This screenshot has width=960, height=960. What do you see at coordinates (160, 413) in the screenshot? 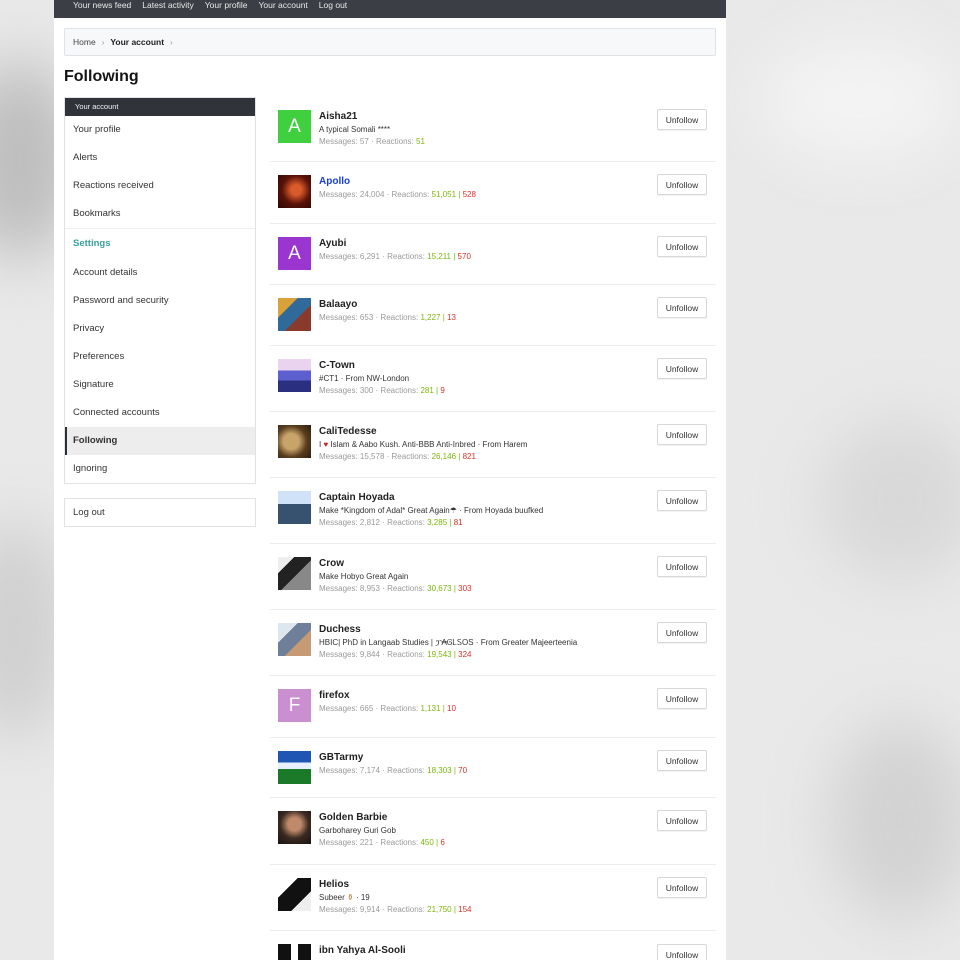
I see `sidebar-item-connected-accounts: Connected accounts` at bounding box center [160, 413].